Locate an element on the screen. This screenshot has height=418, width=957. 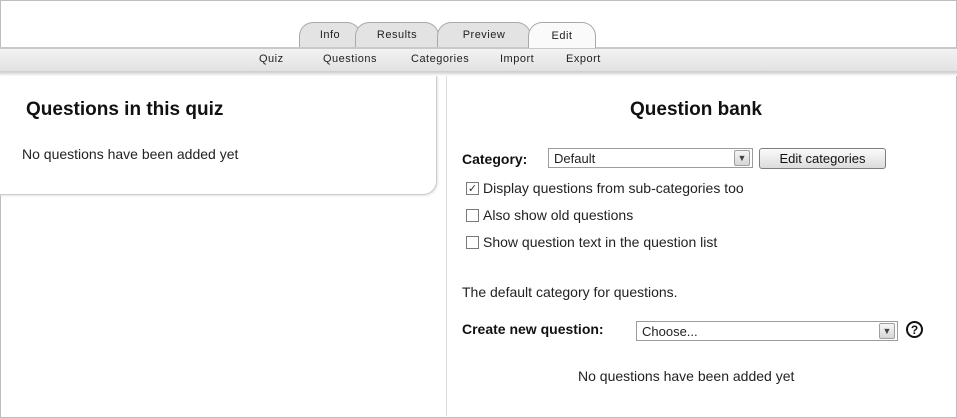
checkmark-icon: ✓ is located at coordinates (472, 188).